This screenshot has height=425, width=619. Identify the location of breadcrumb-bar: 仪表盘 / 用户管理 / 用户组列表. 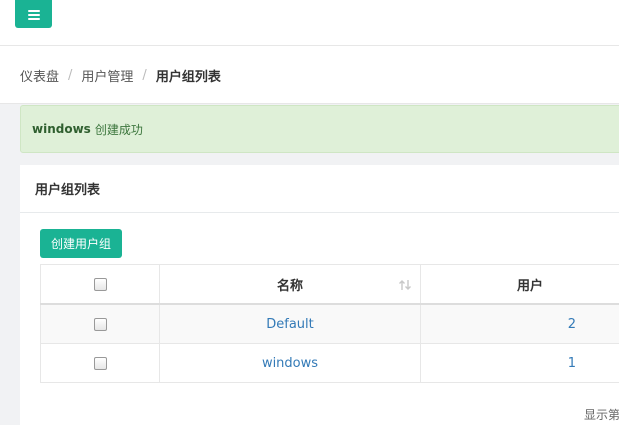
(309, 75).